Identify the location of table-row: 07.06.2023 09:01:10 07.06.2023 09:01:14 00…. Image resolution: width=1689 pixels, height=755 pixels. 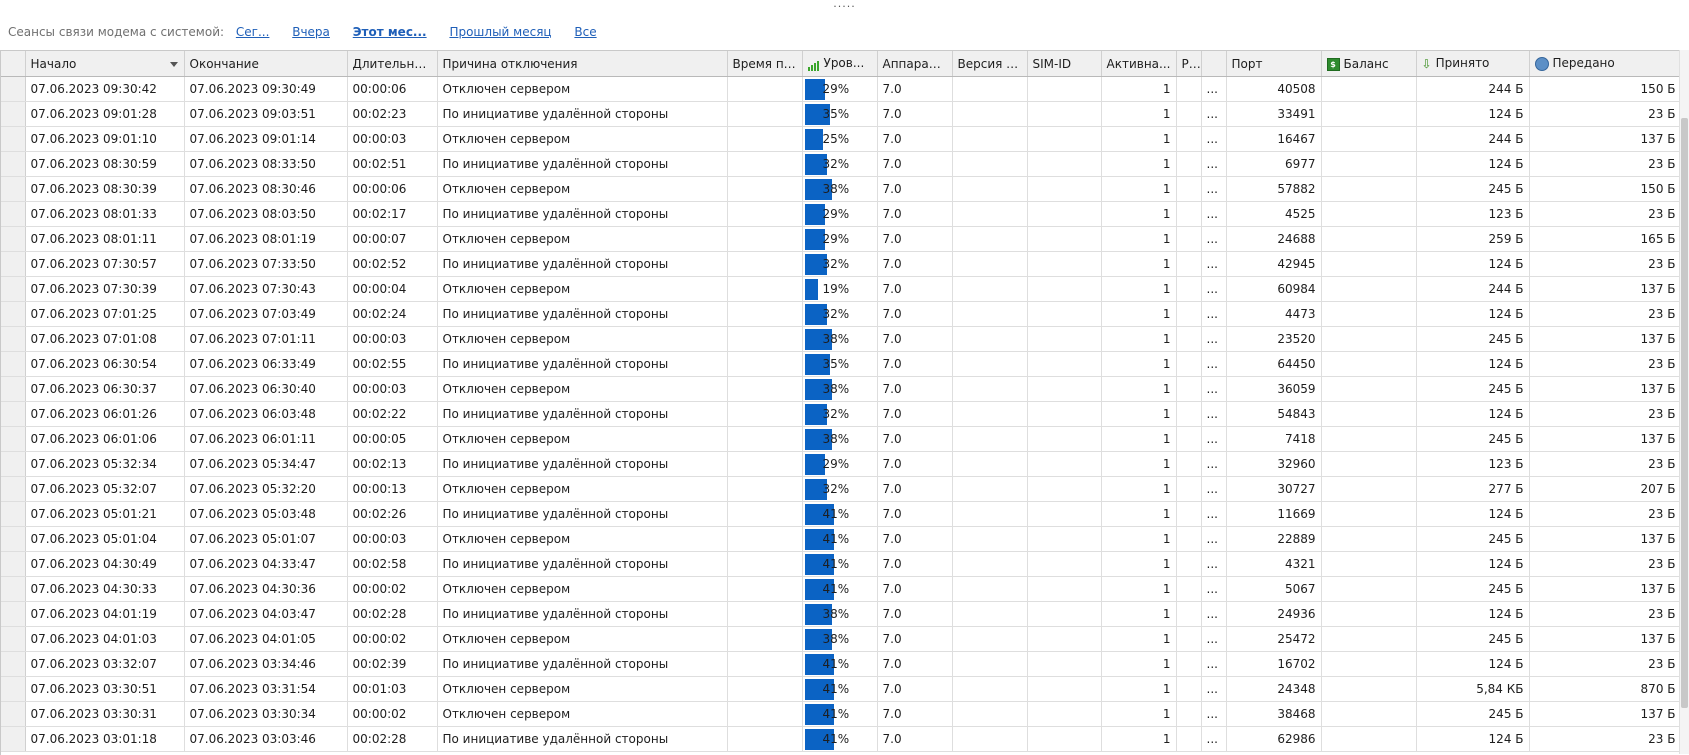
(841, 139).